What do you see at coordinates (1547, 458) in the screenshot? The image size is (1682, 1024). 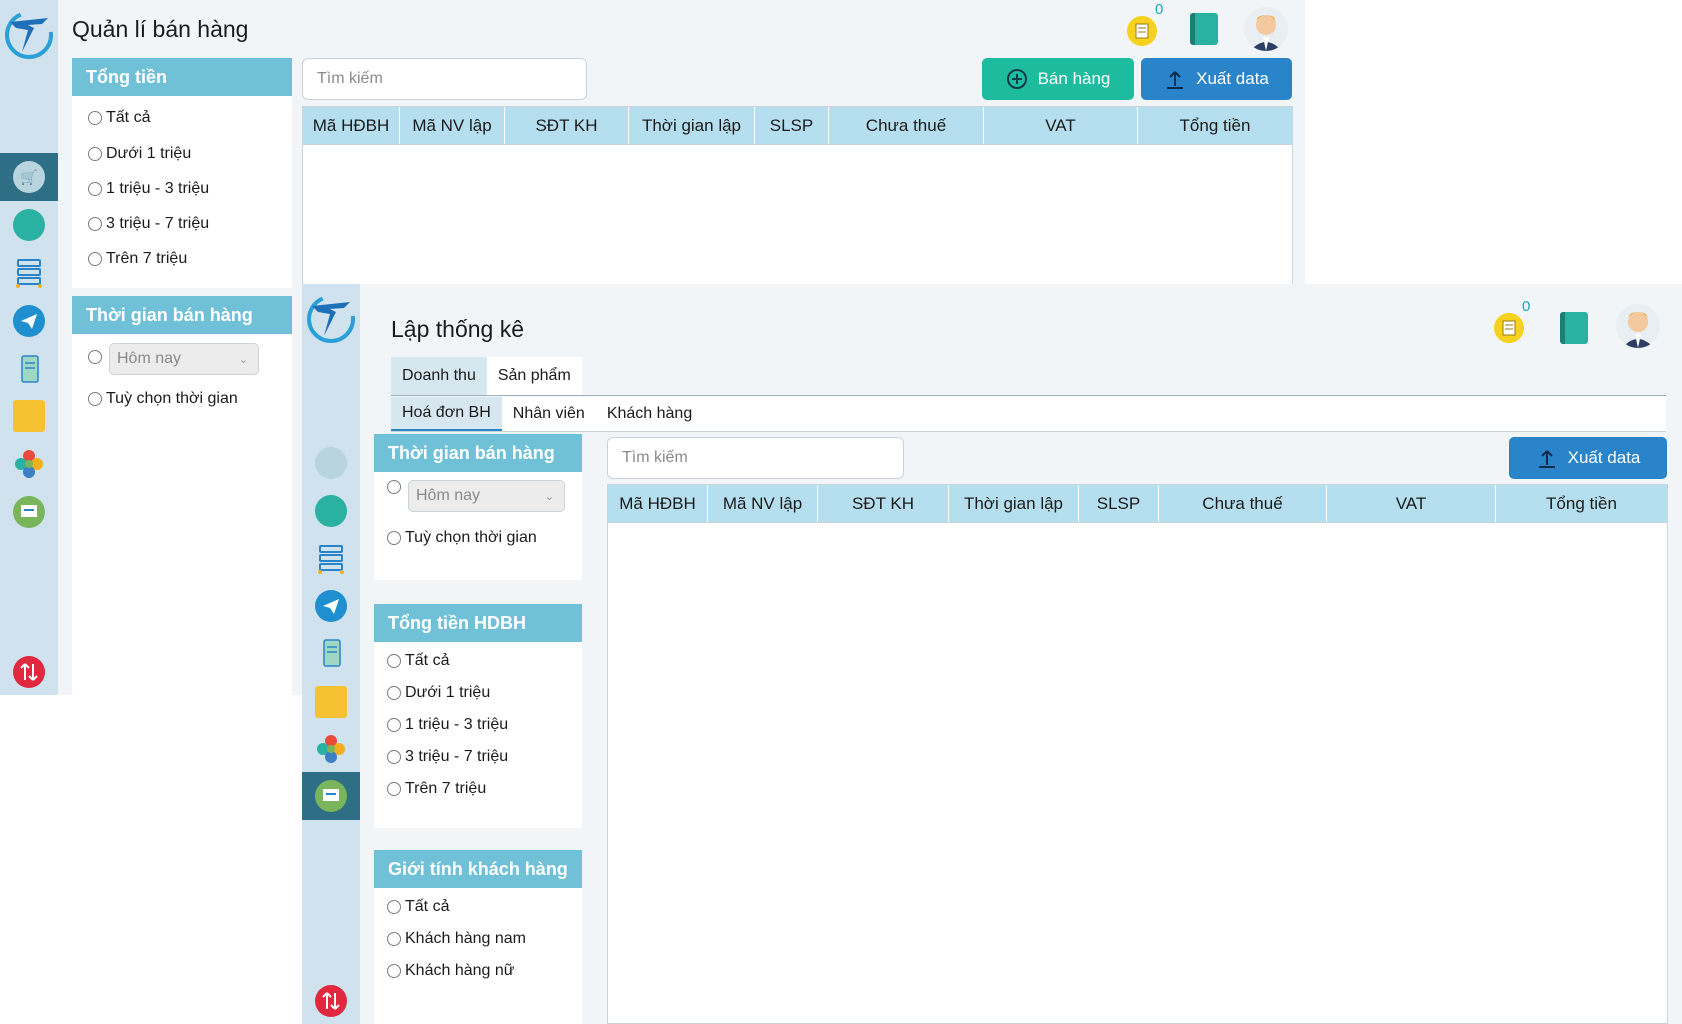 I see `upload-icon` at bounding box center [1547, 458].